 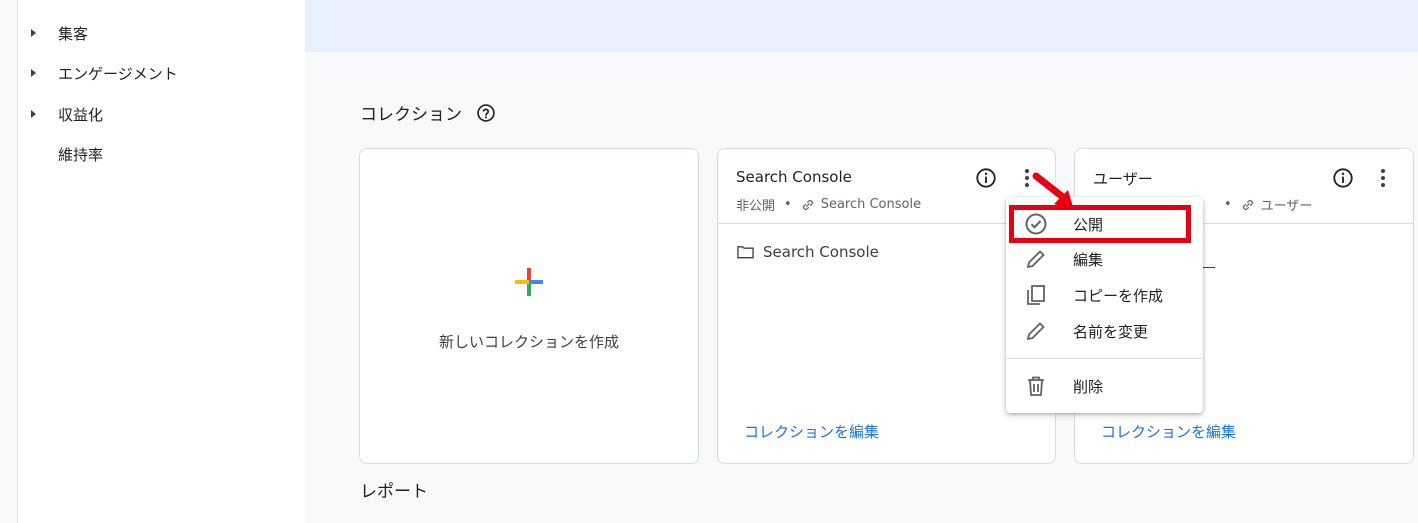 What do you see at coordinates (794, 177) in the screenshot?
I see `card-title: Search Console` at bounding box center [794, 177].